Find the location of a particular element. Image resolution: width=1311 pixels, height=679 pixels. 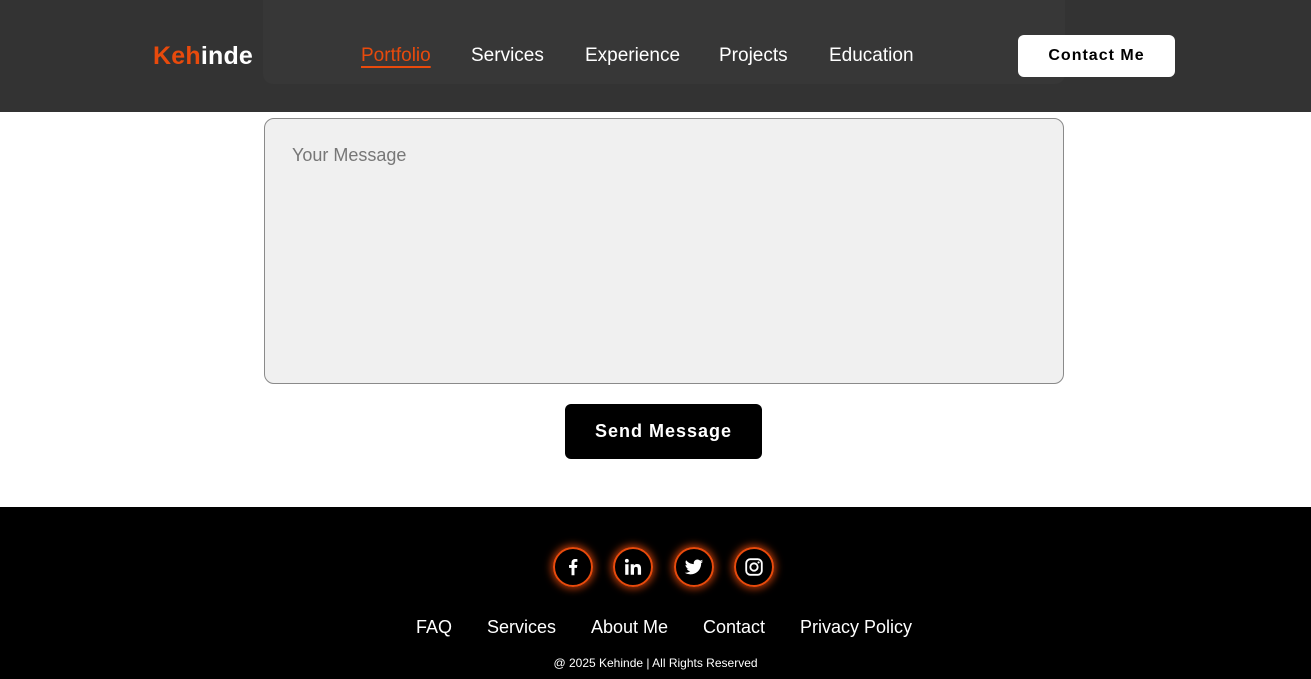

facebook-link is located at coordinates (573, 567).